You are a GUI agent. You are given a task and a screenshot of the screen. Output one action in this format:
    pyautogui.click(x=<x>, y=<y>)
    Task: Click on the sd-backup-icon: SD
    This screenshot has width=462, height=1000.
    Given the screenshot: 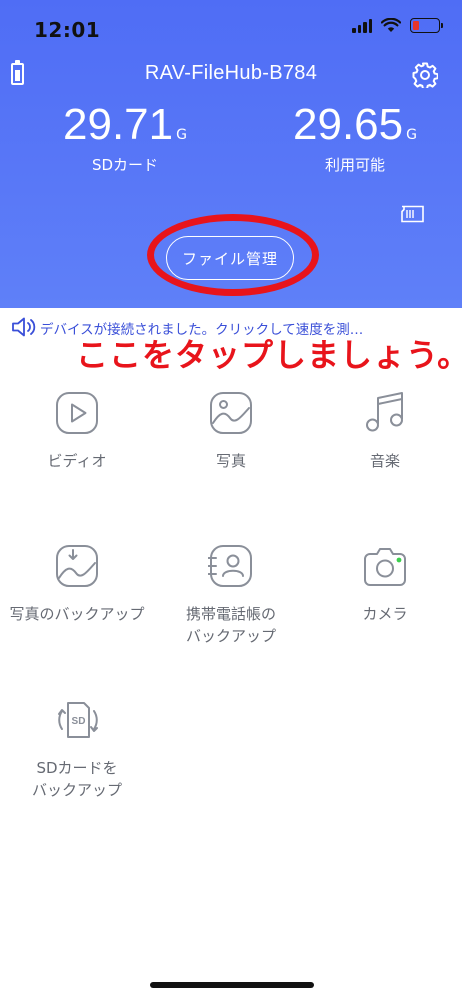 What is the action you would take?
    pyautogui.click(x=78, y=720)
    